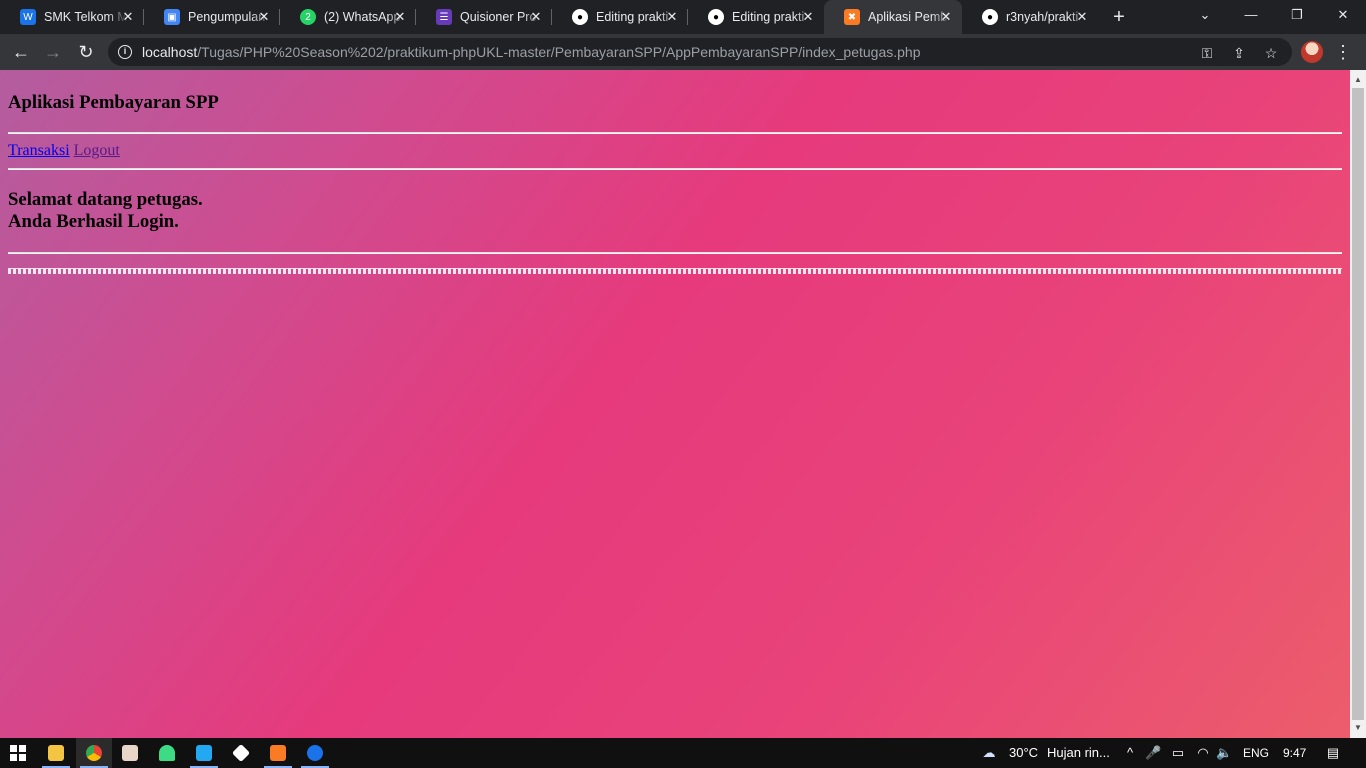 This screenshot has width=1366, height=768. I want to click on taskbar-chrome, so click(94, 753).